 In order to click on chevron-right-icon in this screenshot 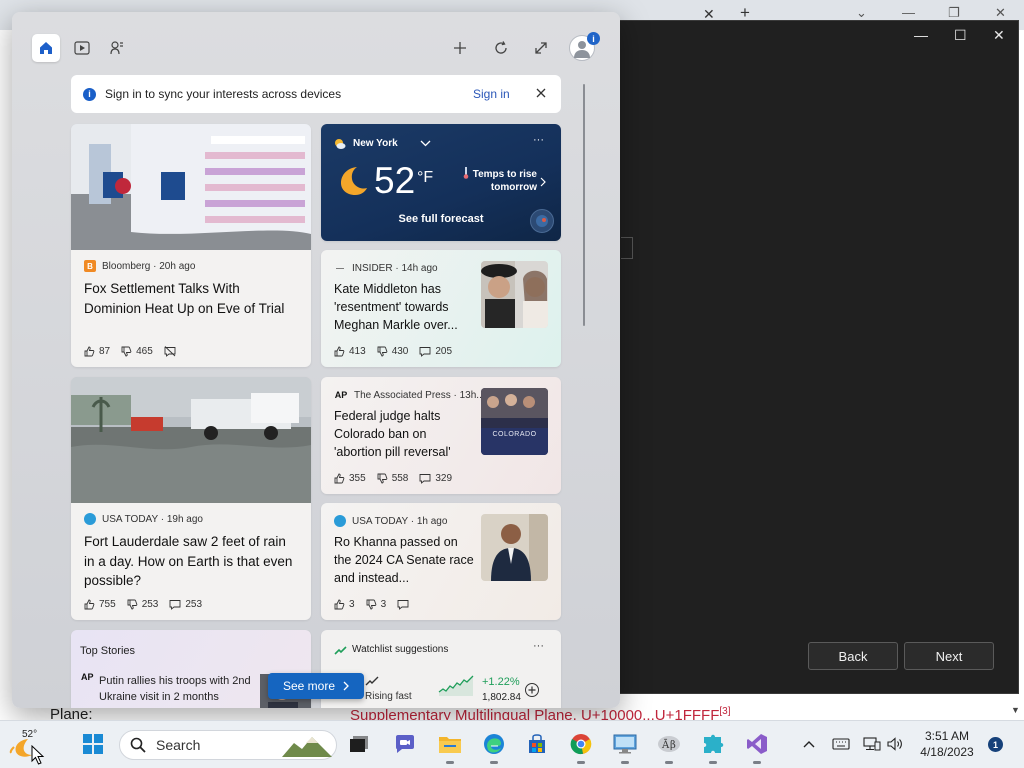, I will do `click(543, 182)`.